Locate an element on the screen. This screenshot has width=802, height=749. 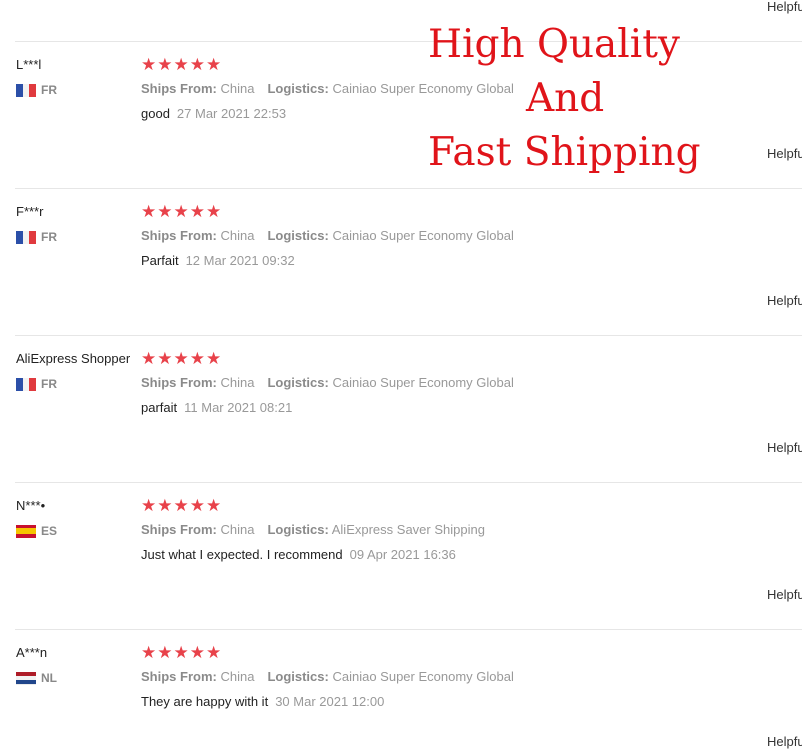
review-date: 27 Mar 2021 22:53 is located at coordinates (231, 113).